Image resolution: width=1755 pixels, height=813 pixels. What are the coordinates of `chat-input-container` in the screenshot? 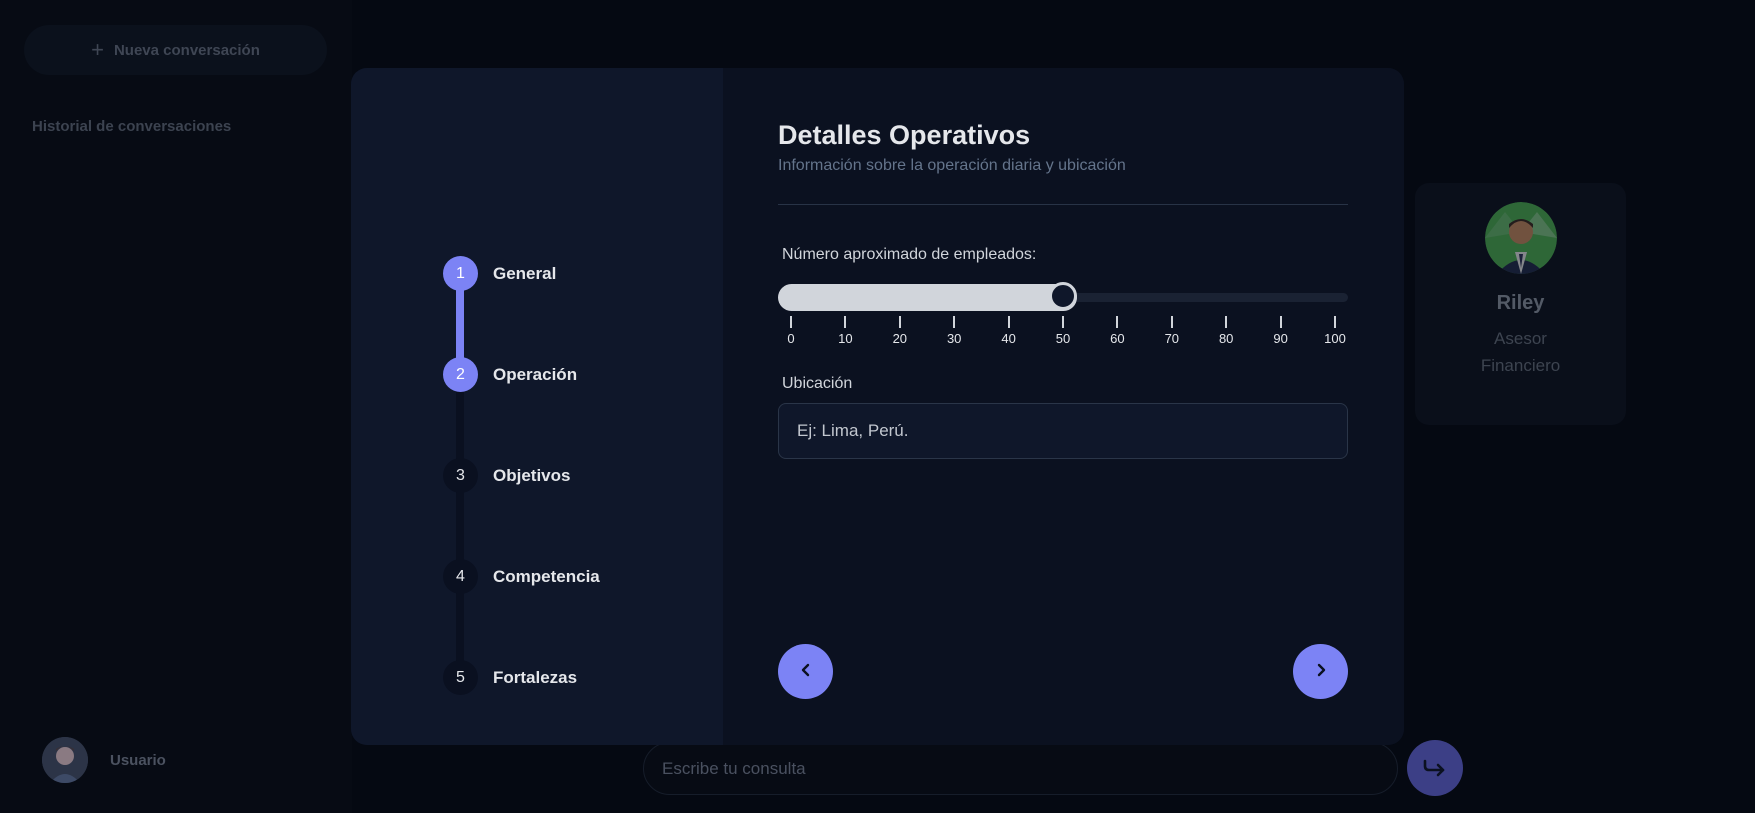 It's located at (1020, 768).